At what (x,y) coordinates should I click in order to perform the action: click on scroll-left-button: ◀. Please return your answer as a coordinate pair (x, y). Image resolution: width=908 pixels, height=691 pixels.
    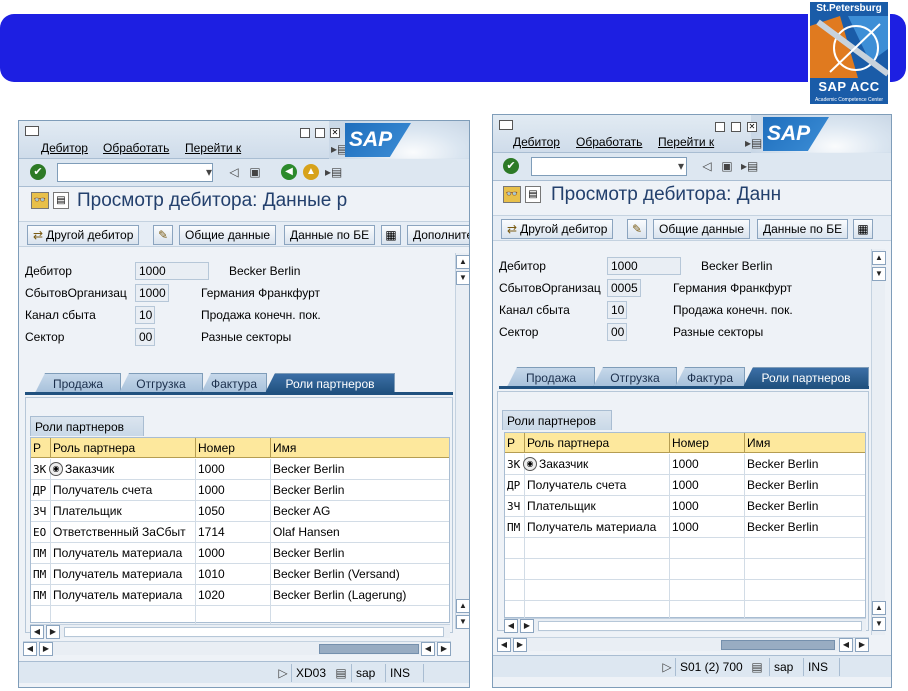
    Looking at the image, I should click on (504, 645).